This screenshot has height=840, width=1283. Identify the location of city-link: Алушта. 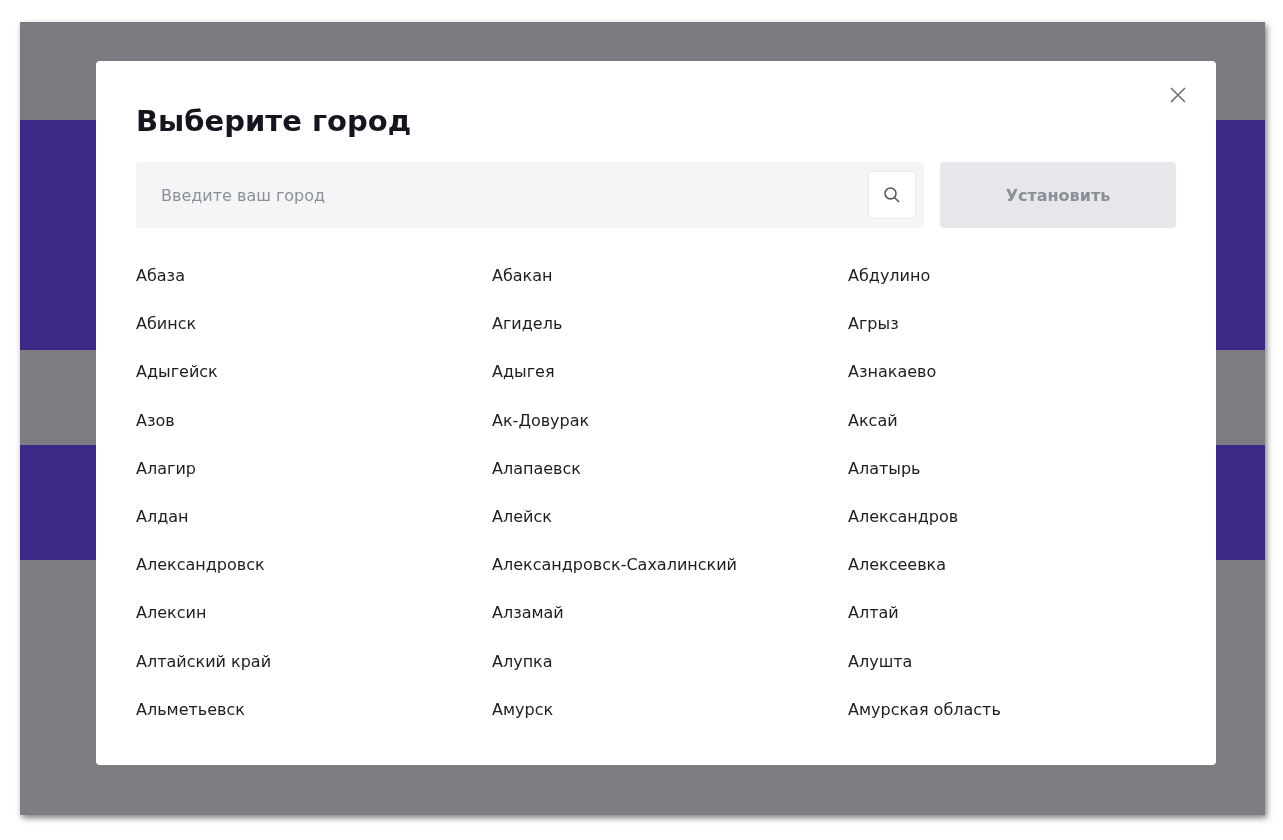
(1012, 661).